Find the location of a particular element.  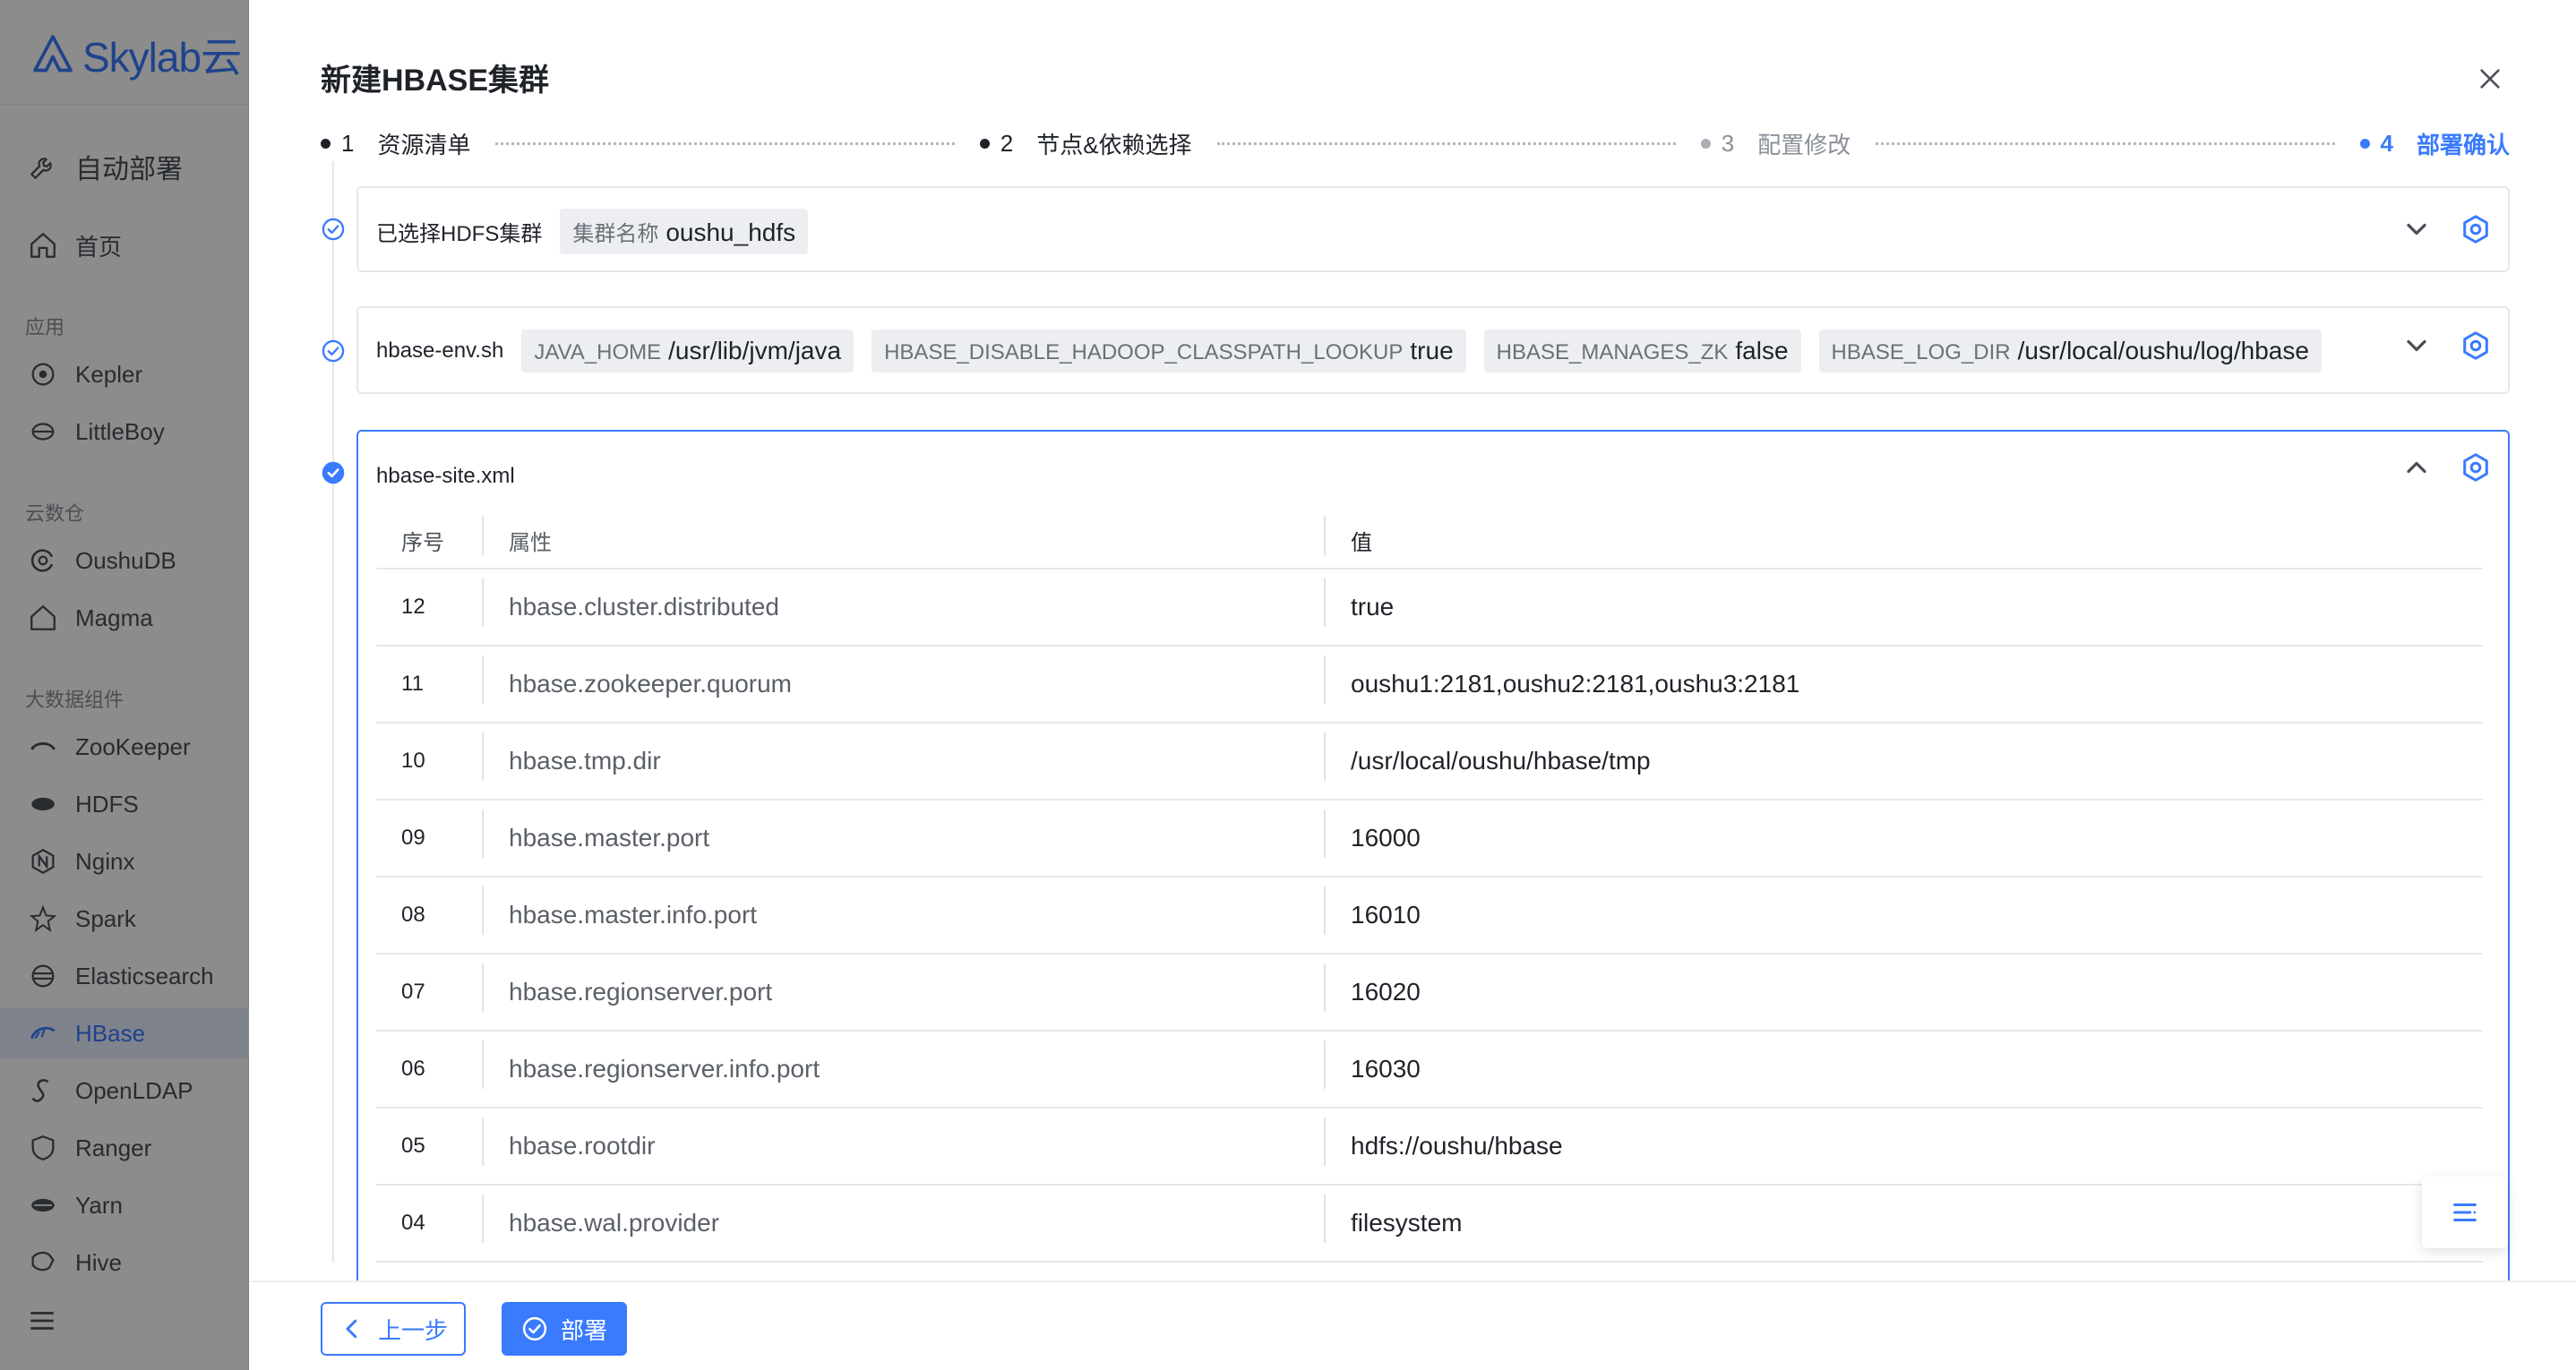

table-row: 04 hbase.wal.provider filesystem is located at coordinates (1429, 1225).